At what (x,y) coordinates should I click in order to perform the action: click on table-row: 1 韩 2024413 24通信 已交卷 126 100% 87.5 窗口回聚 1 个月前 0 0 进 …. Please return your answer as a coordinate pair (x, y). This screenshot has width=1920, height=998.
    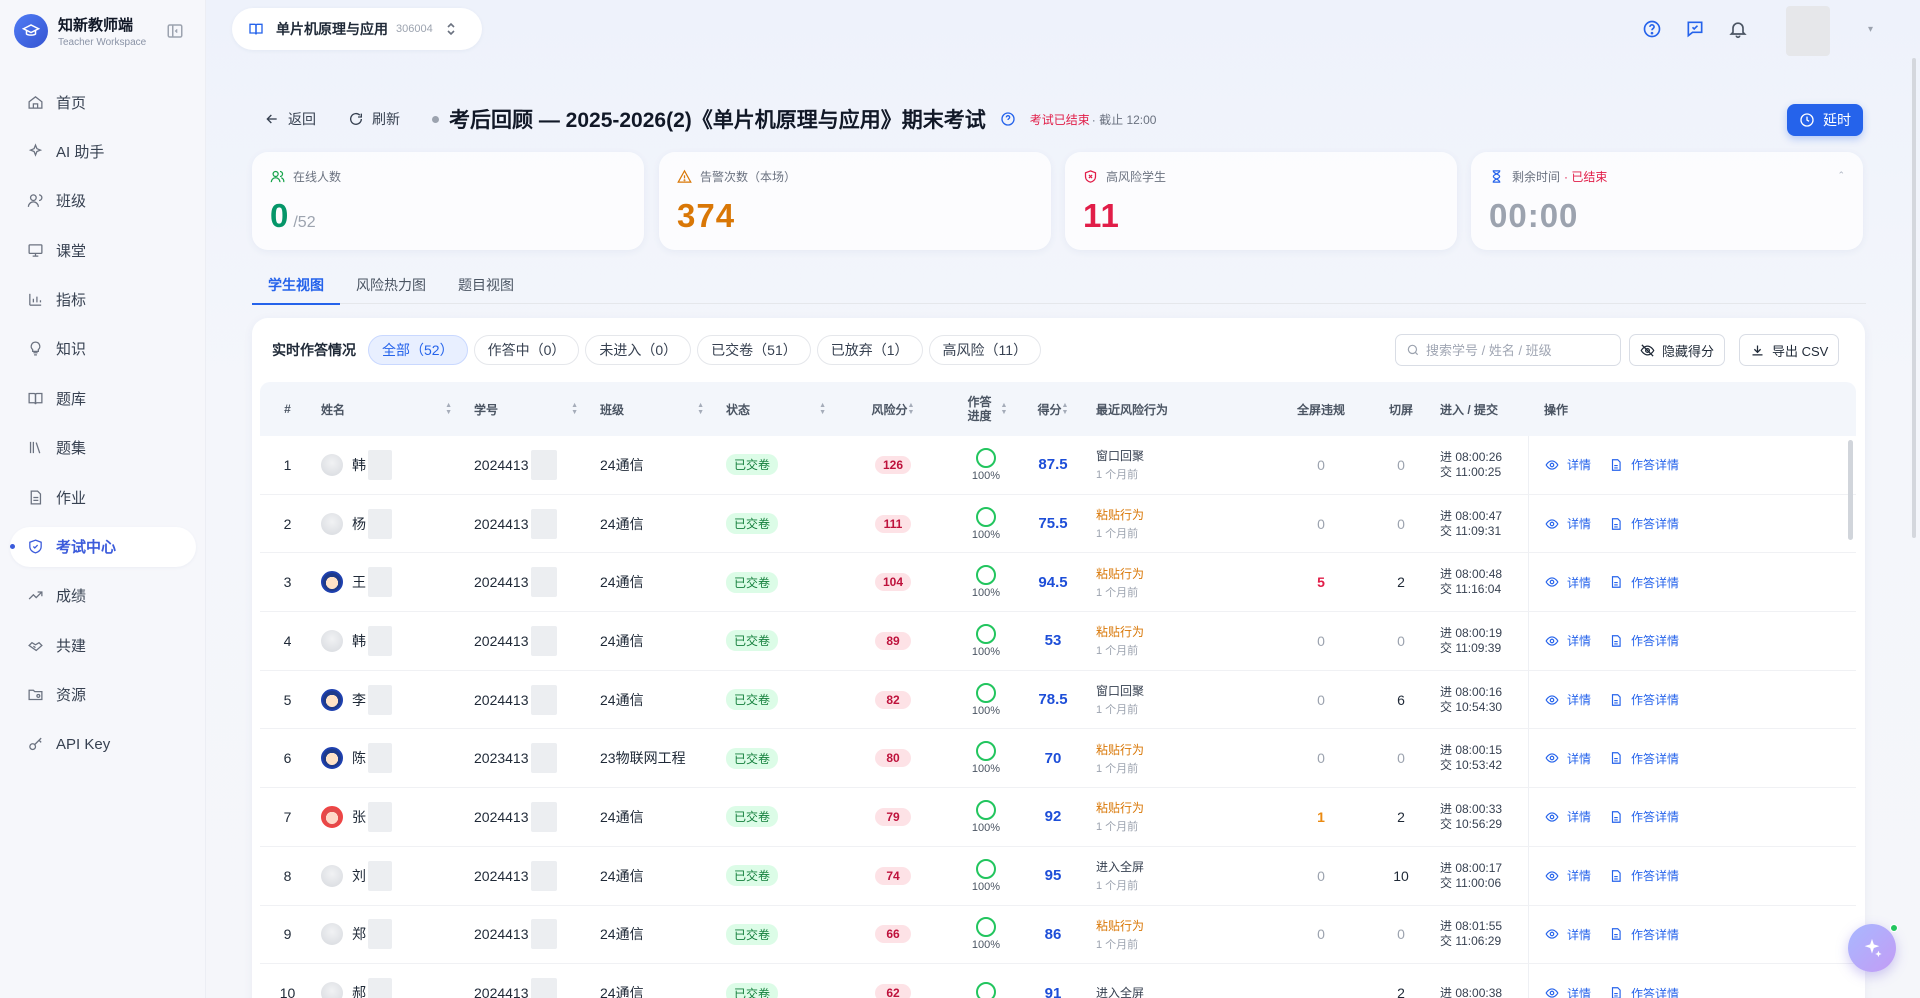
    Looking at the image, I should click on (1058, 465).